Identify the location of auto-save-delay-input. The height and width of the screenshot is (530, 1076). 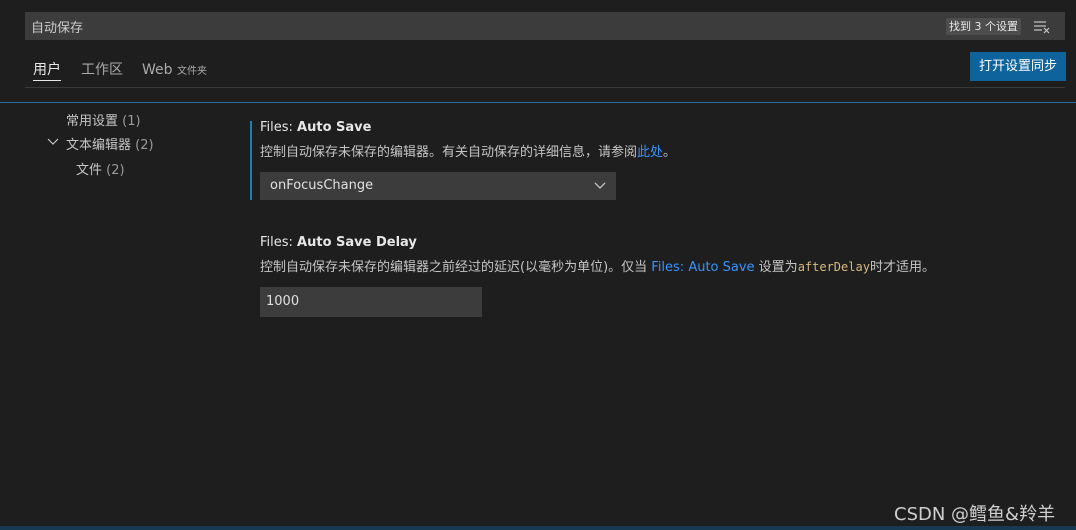
(371, 302).